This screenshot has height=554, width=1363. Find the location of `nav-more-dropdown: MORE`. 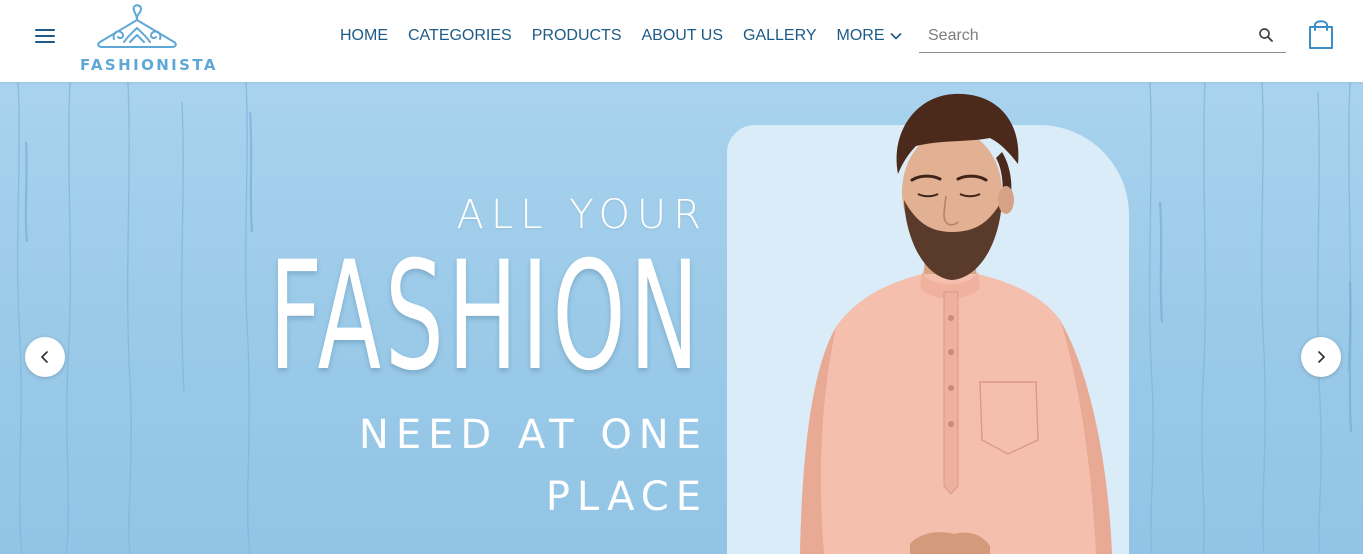

nav-more-dropdown: MORE is located at coordinates (869, 36).